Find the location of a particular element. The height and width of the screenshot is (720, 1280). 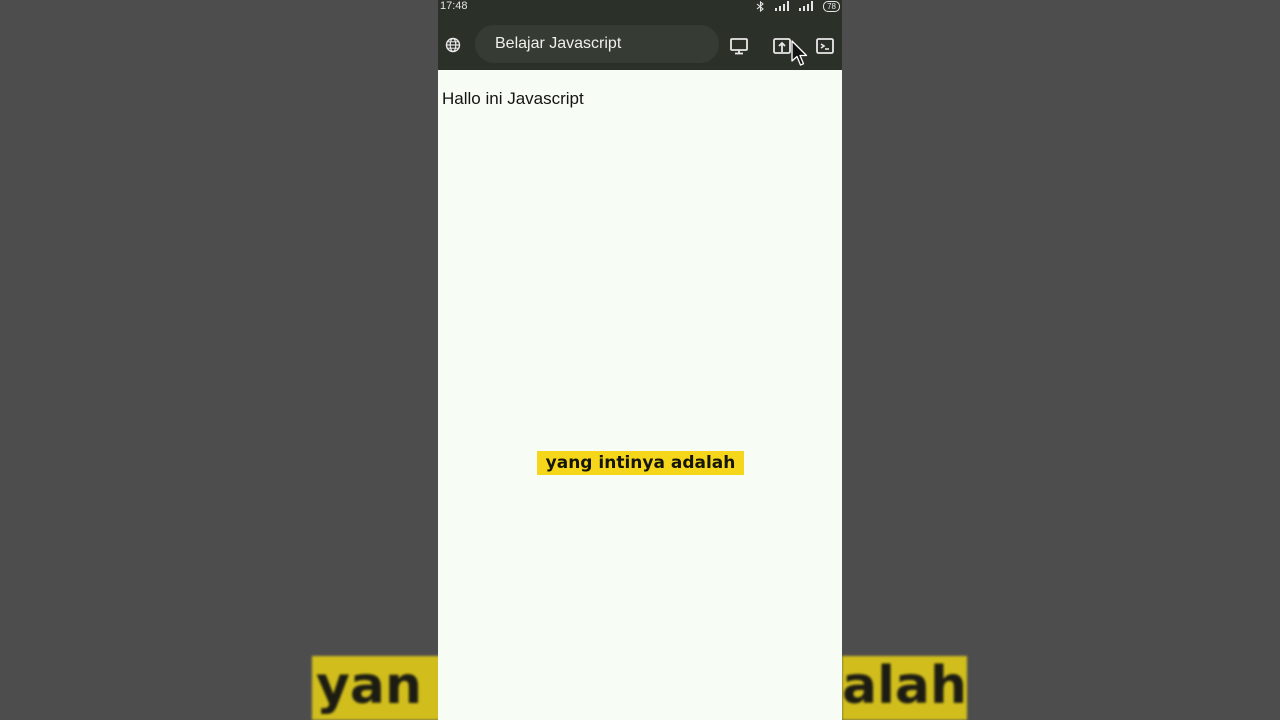

page-body-text: Hallo ini Javascript is located at coordinates (513, 98).